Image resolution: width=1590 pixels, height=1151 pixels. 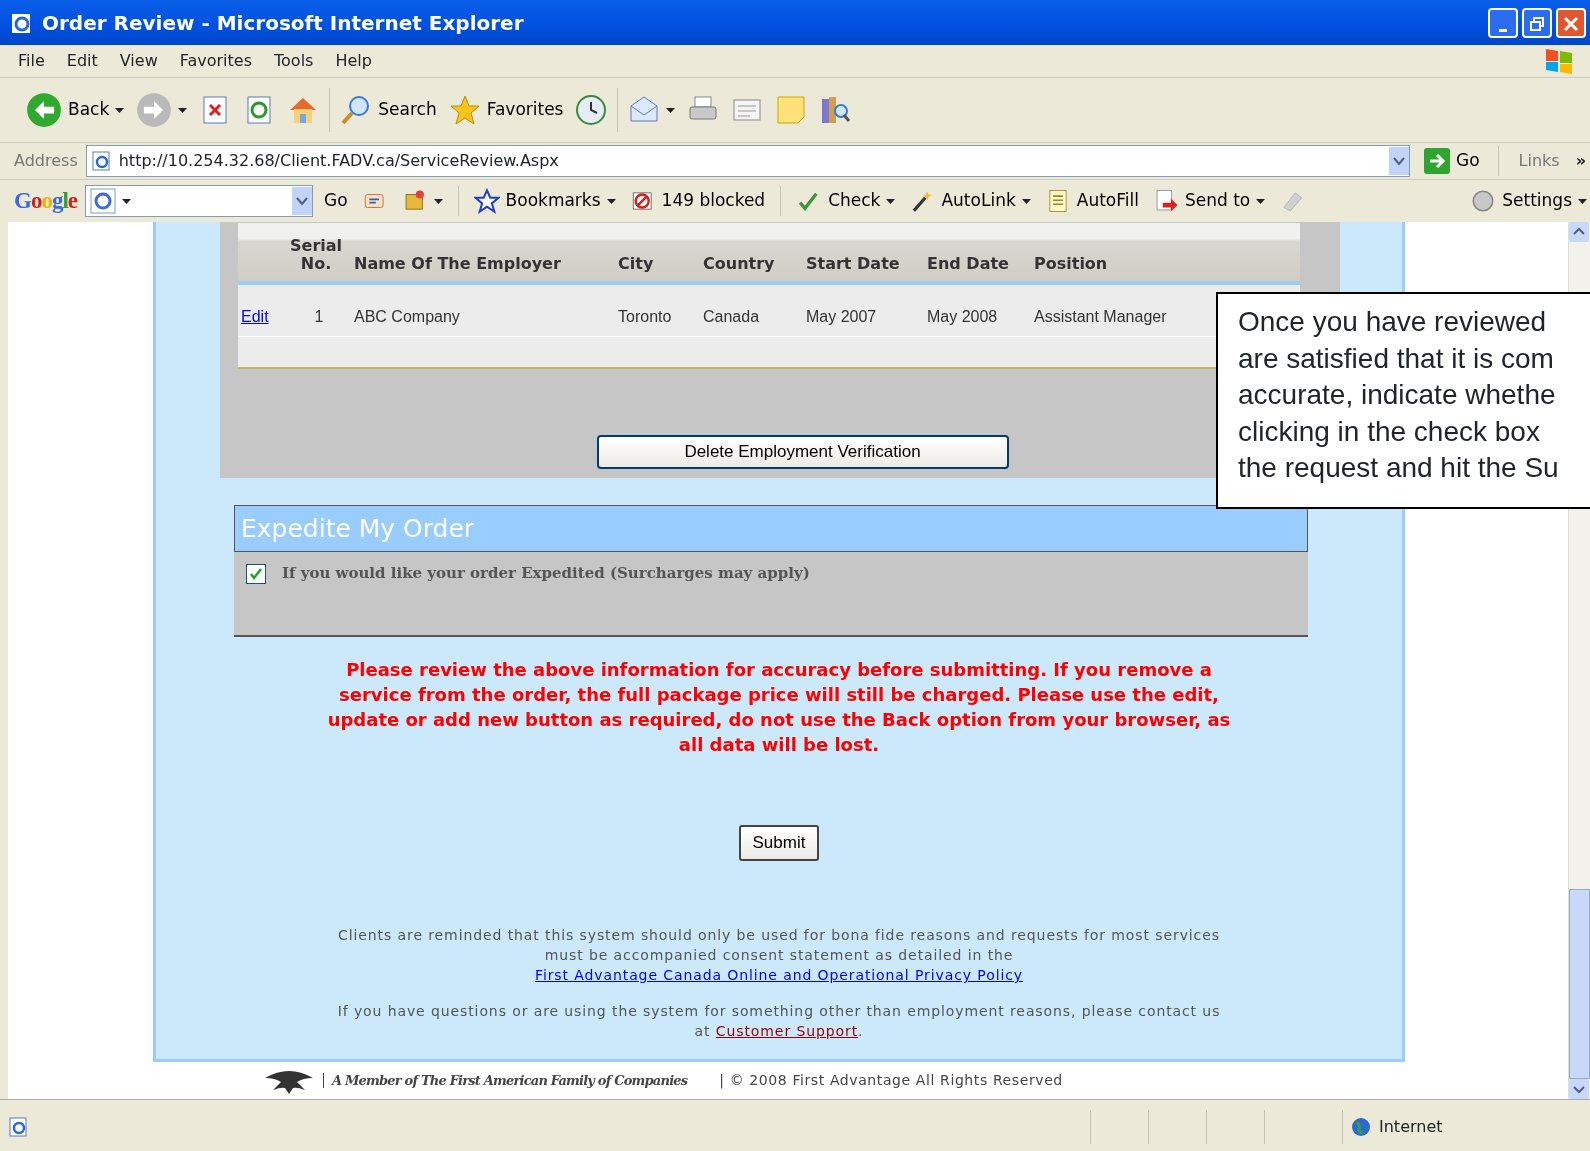 What do you see at coordinates (138, 61) in the screenshot?
I see `menu-item: View` at bounding box center [138, 61].